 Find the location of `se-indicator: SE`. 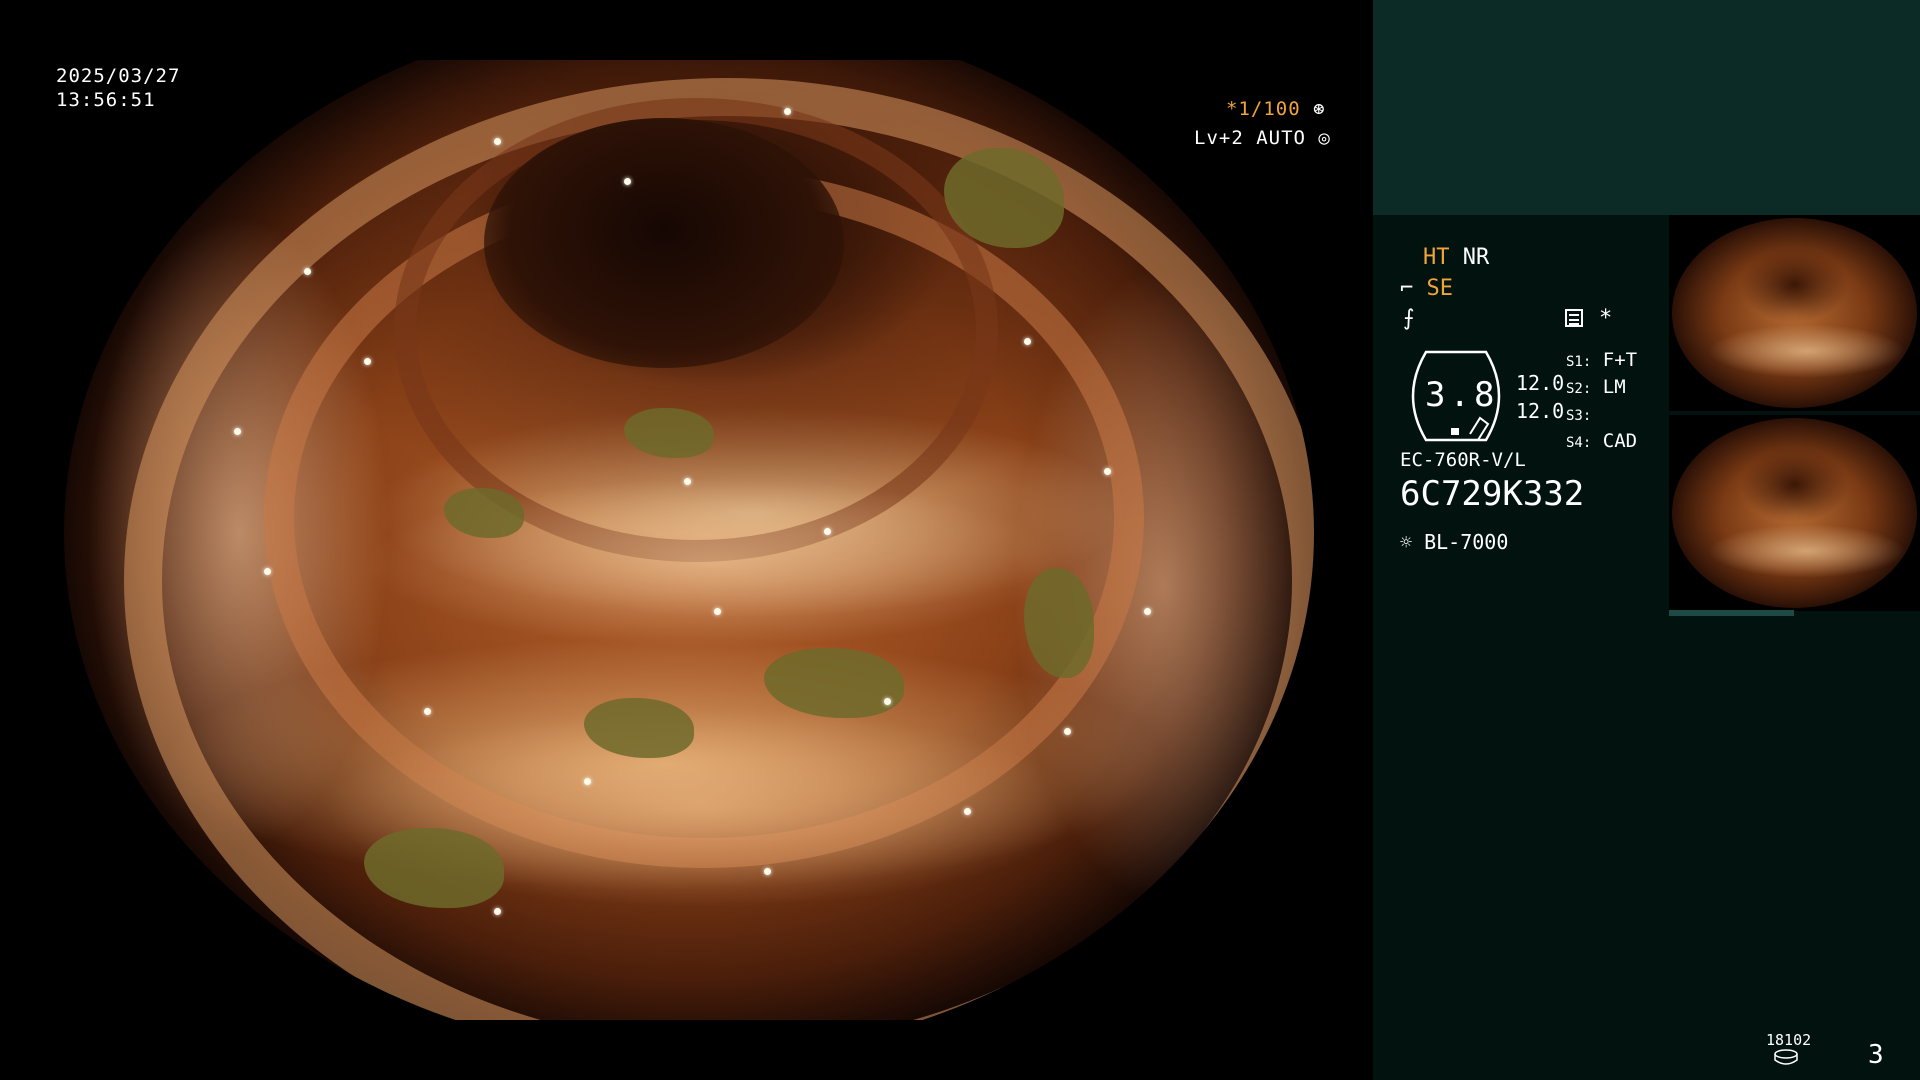

se-indicator: SE is located at coordinates (1440, 288).